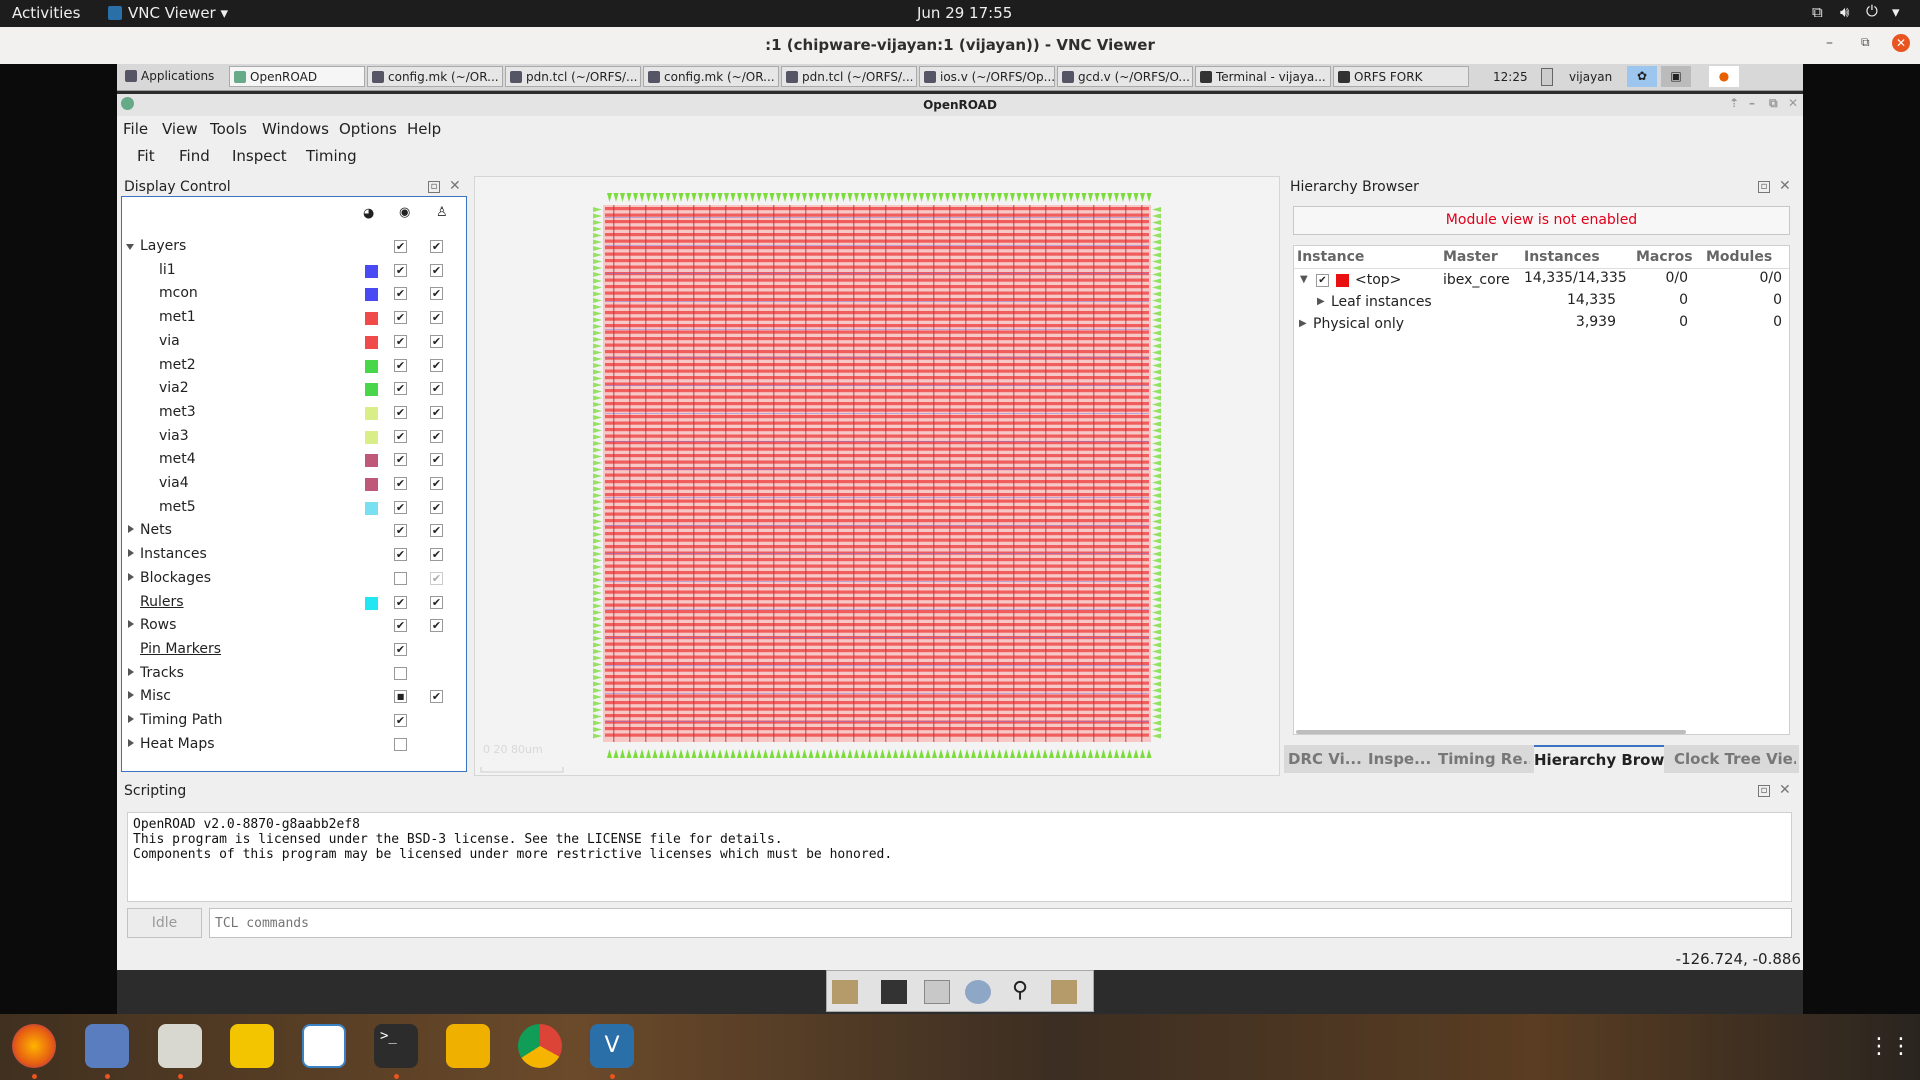 The image size is (1920, 1080). What do you see at coordinates (468, 1046) in the screenshot?
I see `calculator-icon` at bounding box center [468, 1046].